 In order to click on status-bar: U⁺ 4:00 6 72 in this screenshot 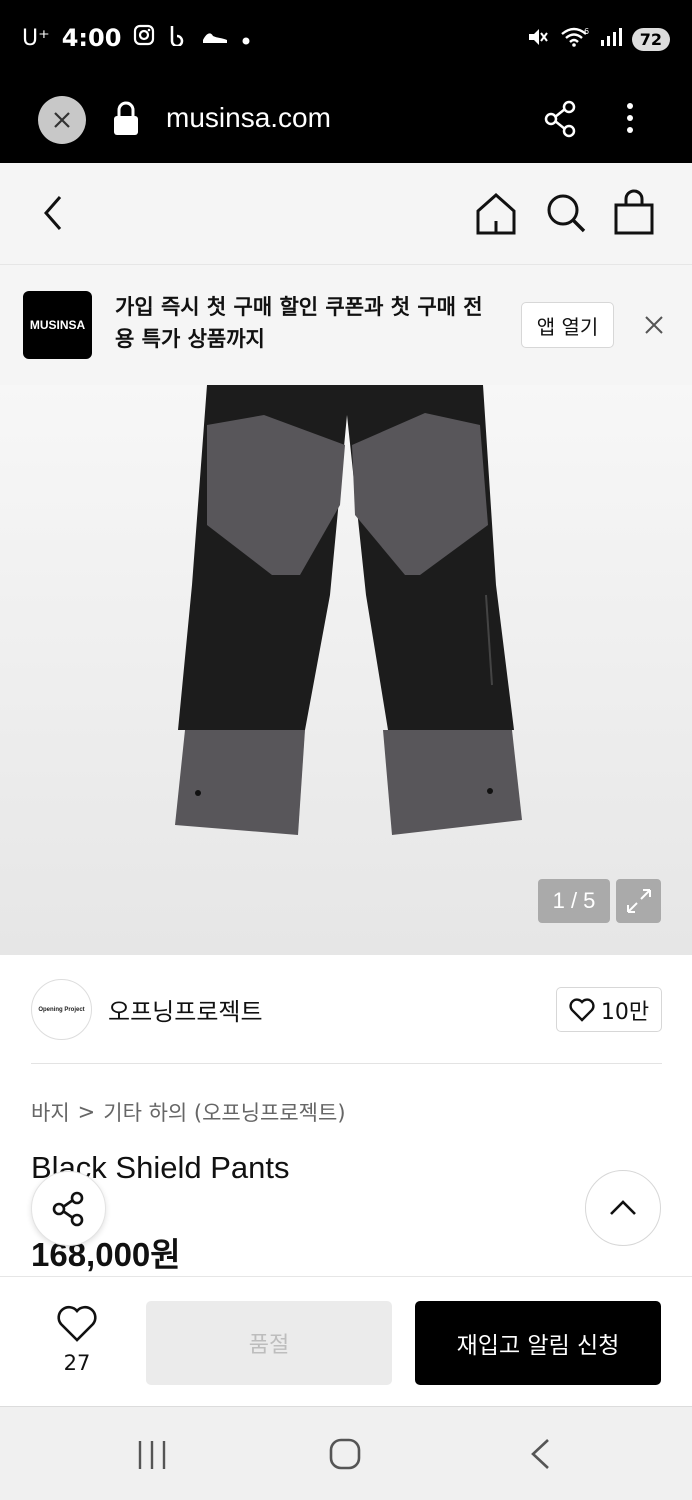, I will do `click(346, 40)`.